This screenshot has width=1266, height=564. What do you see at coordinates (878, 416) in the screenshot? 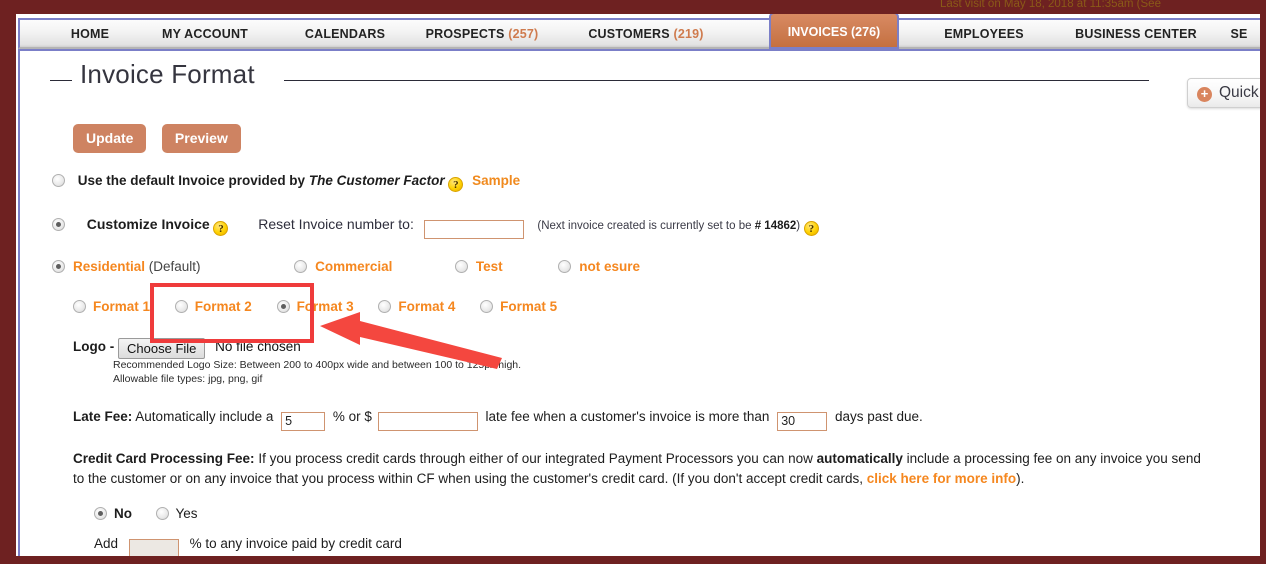
I see `late-fee-text-4: days past due.` at bounding box center [878, 416].